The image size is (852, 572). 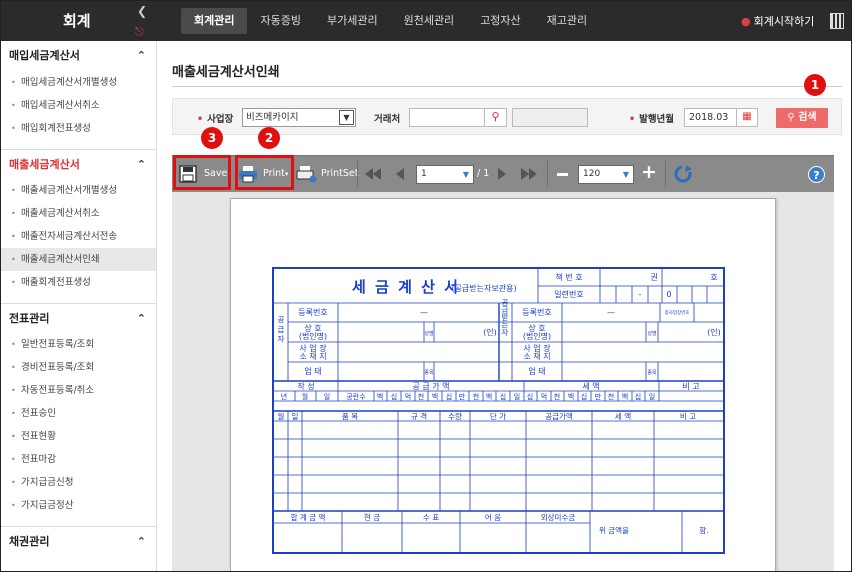 I want to click on sidebar-item: 경비전표등록/조회, so click(x=78, y=367).